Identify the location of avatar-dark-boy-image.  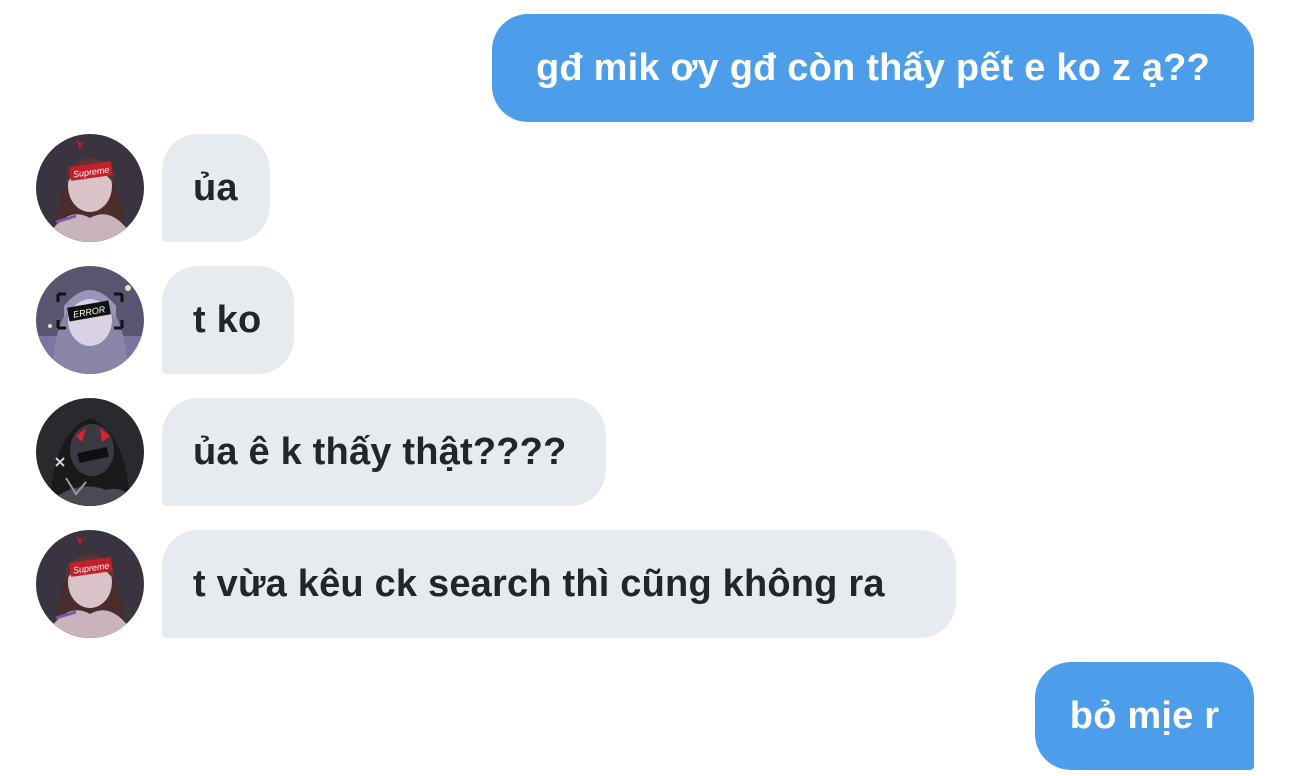
(90, 452).